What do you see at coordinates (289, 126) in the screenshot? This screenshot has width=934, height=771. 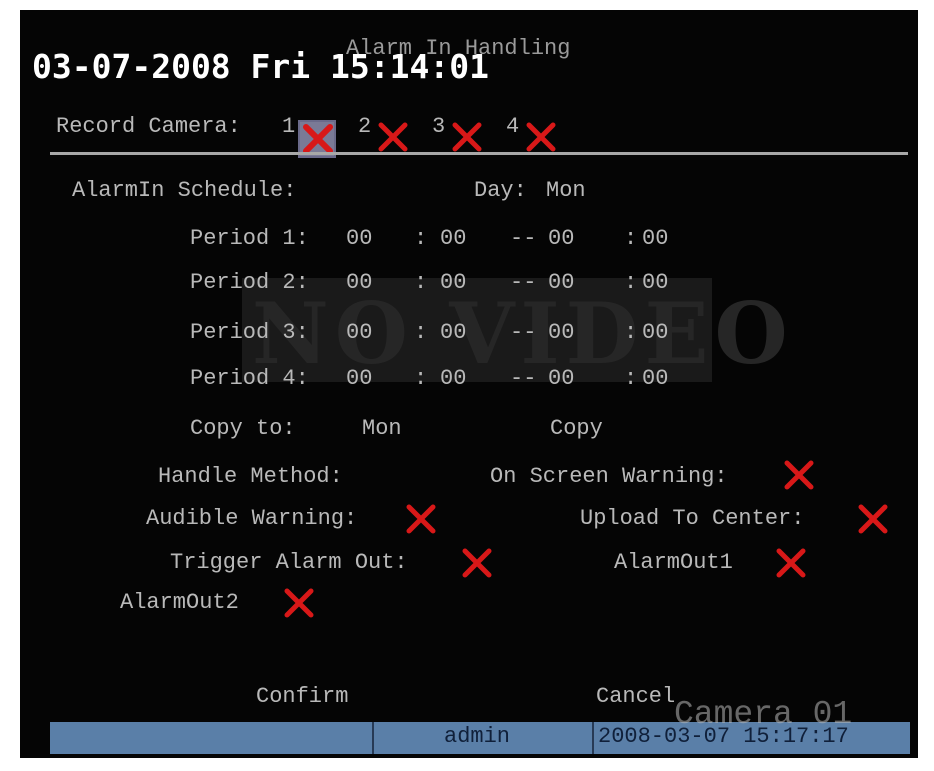 I see `camera-1-label: 1` at bounding box center [289, 126].